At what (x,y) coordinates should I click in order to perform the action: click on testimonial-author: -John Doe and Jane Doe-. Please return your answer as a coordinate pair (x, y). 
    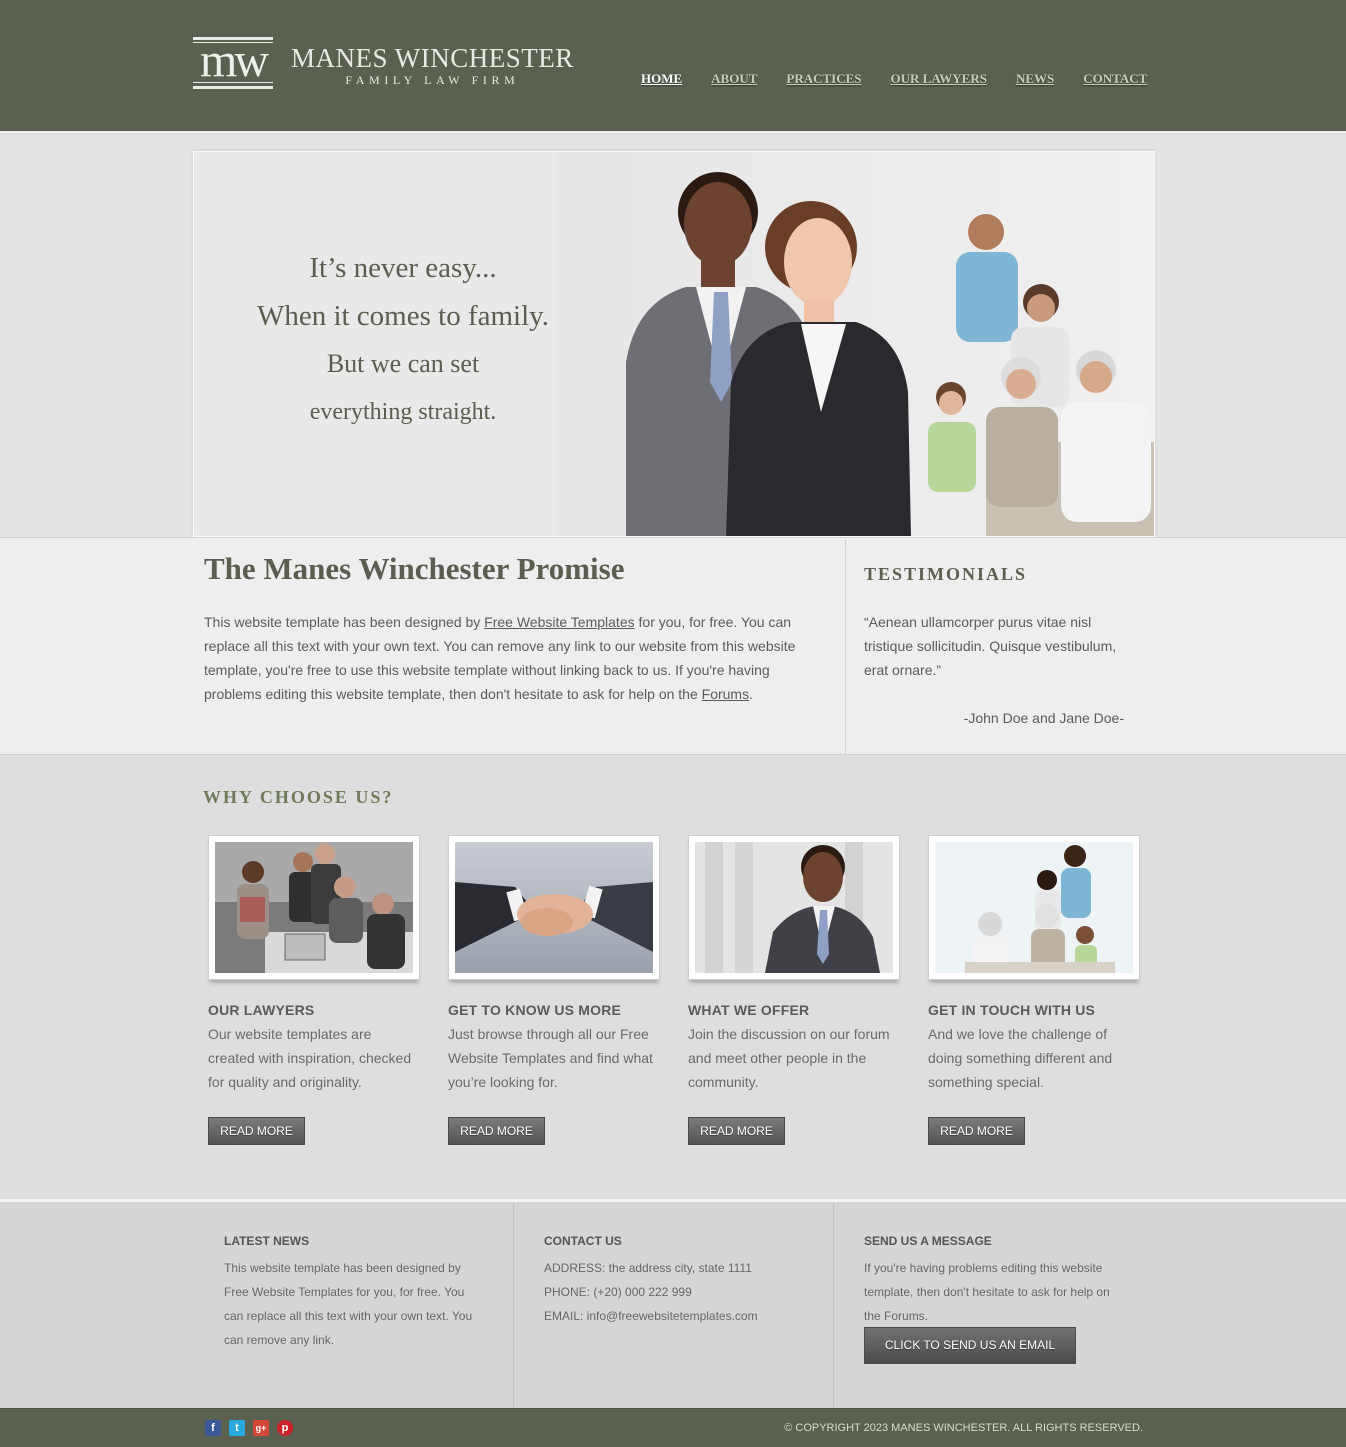
    Looking at the image, I should click on (1043, 718).